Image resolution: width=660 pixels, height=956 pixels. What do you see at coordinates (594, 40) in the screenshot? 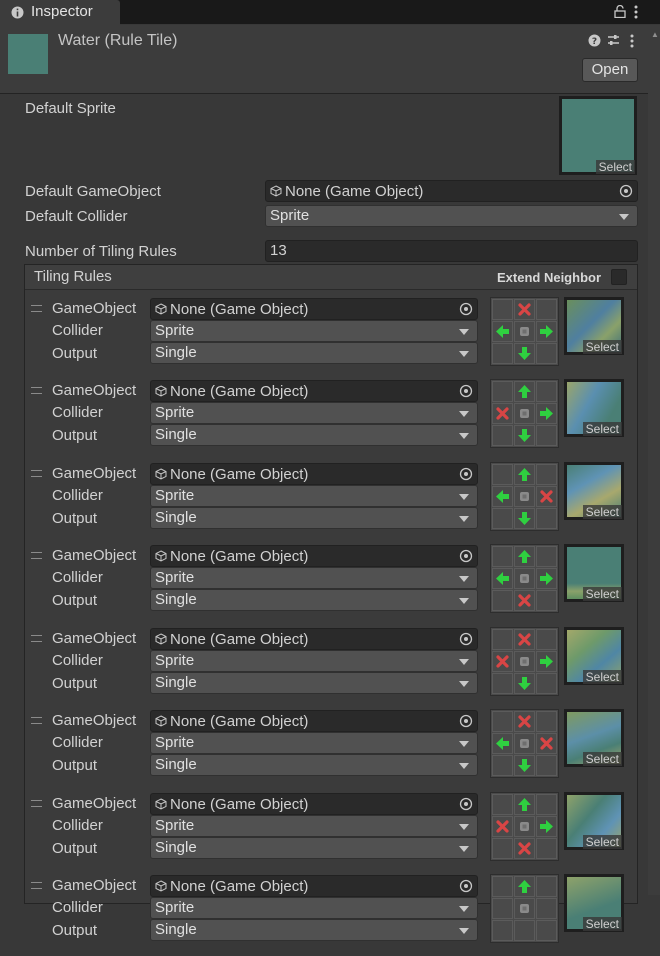
I see `help-icon: ?` at bounding box center [594, 40].